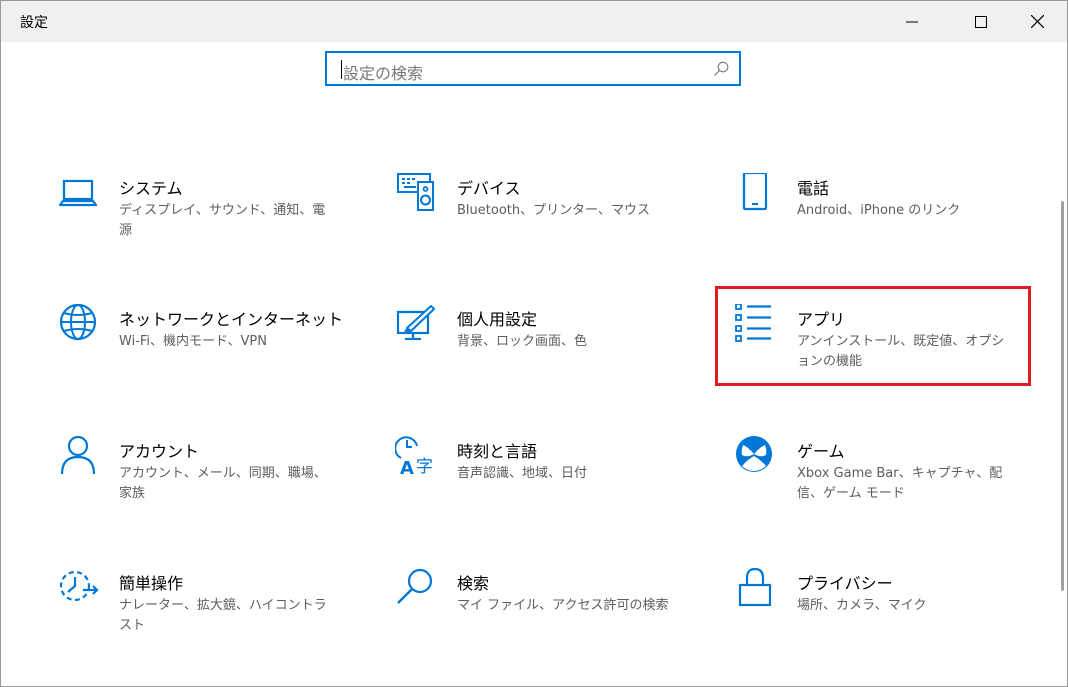 Image resolution: width=1068 pixels, height=687 pixels. Describe the element at coordinates (473, 583) in the screenshot. I see `category-label: 検索` at that location.